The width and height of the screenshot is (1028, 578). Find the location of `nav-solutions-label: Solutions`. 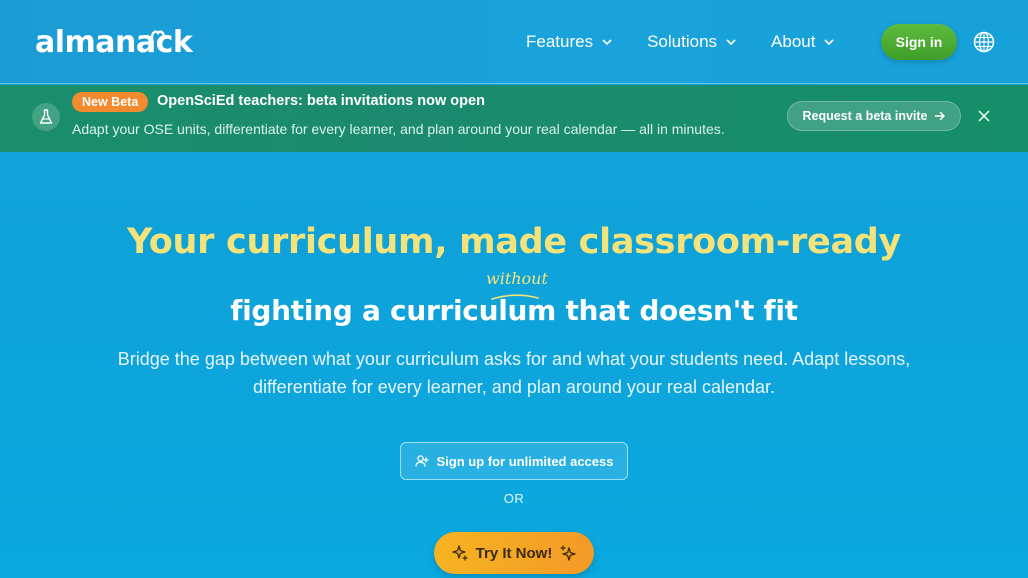

nav-solutions-label: Solutions is located at coordinates (682, 41).